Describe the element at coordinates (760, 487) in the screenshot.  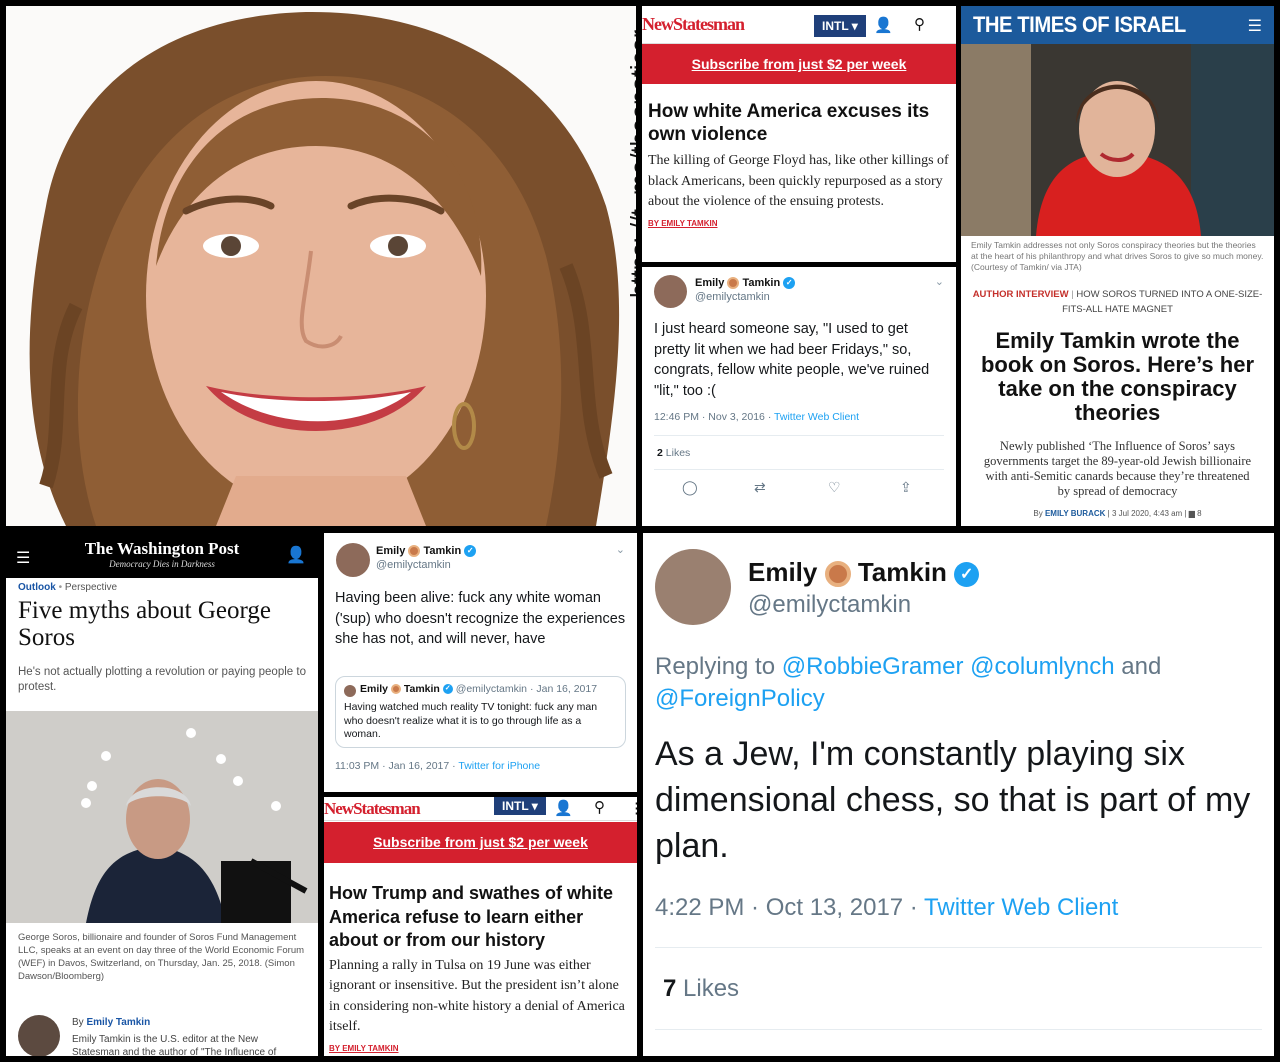
I see `retweet-icon: ⇄` at that location.